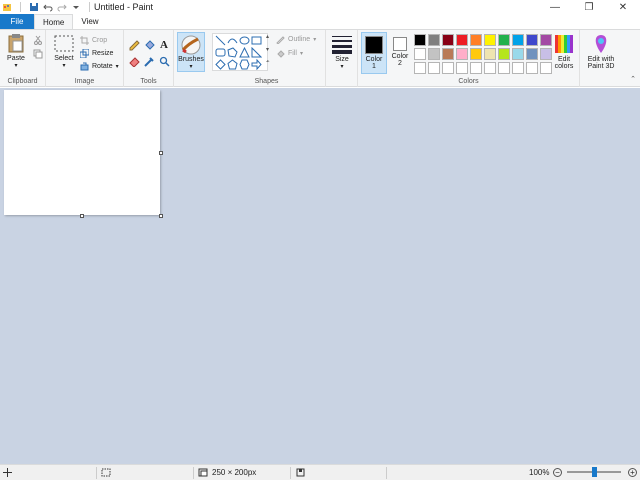 This screenshot has width=640, height=480. I want to click on drawing-canvas, so click(82, 152).